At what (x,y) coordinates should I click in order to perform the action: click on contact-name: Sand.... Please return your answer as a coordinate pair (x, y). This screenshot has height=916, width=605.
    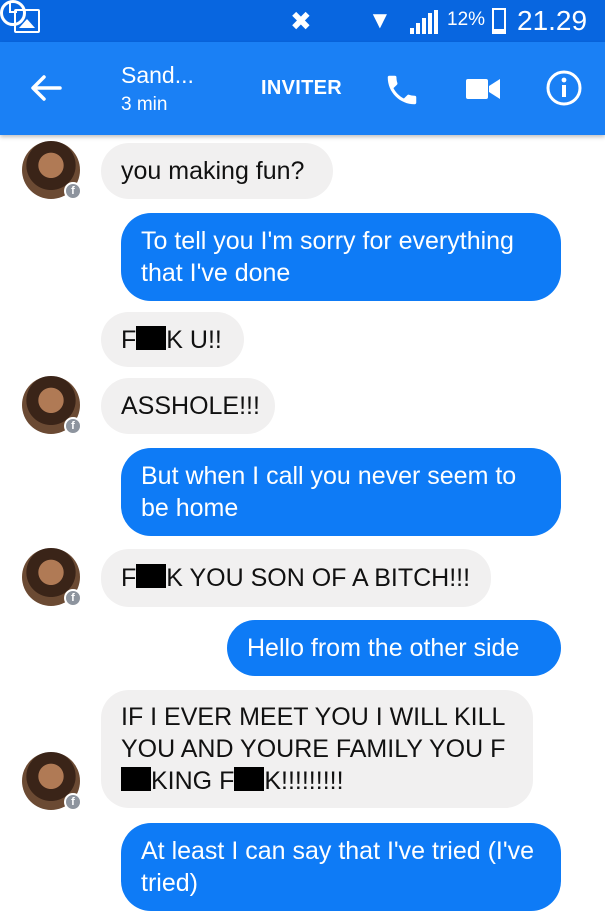
    Looking at the image, I should click on (157, 75).